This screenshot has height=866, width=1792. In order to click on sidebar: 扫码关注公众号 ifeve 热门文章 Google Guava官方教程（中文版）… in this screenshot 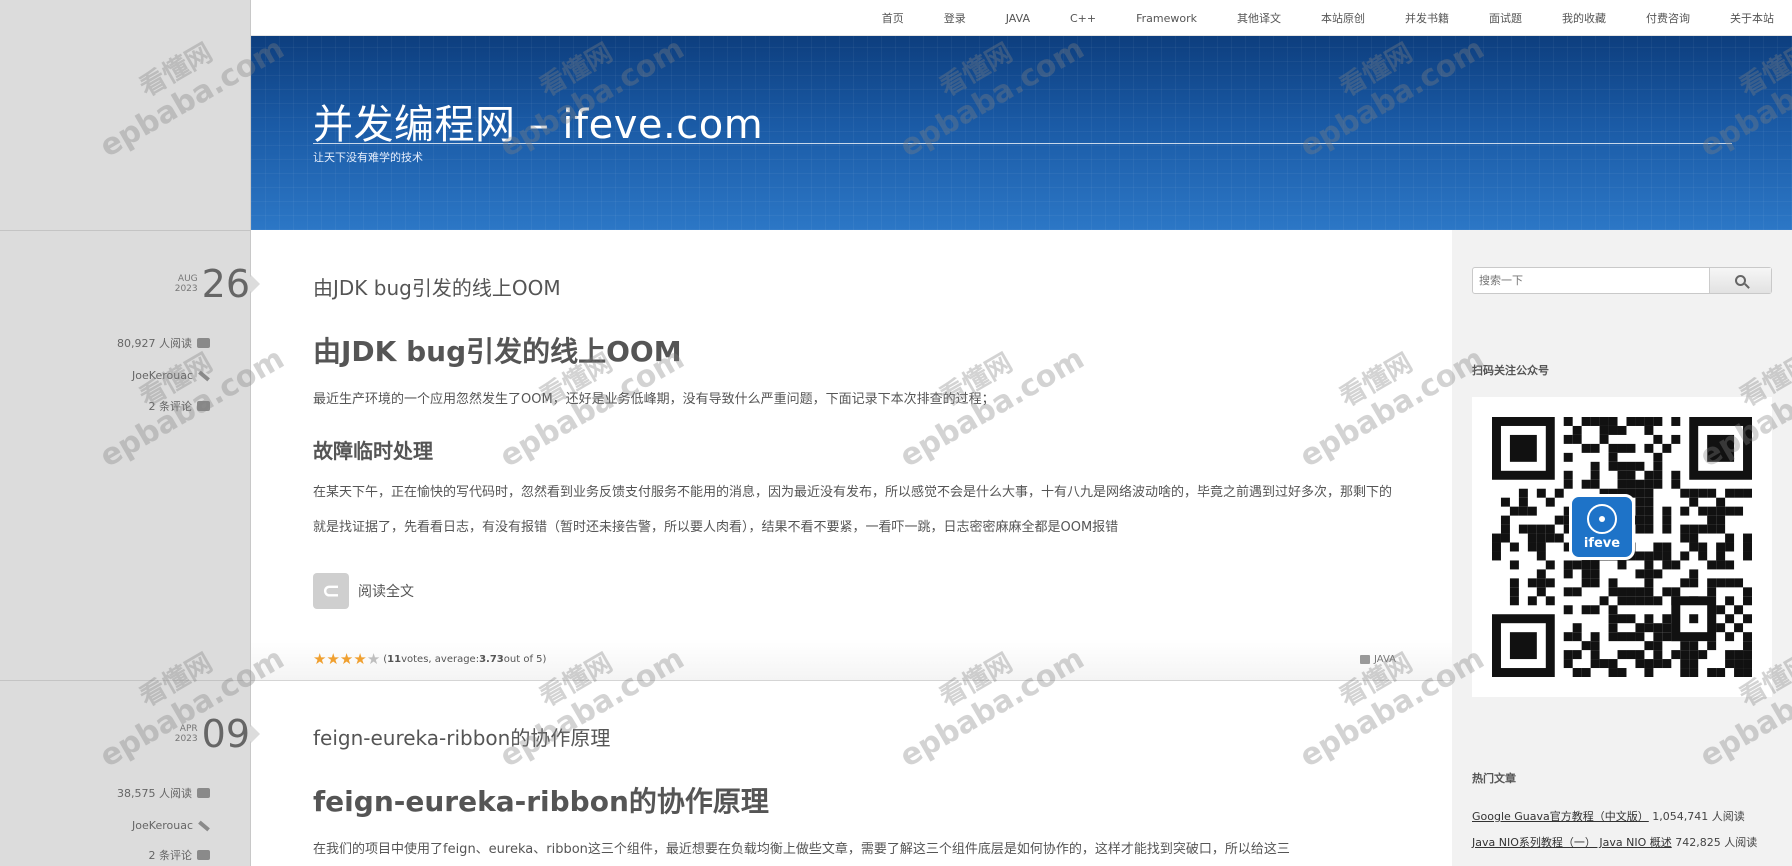, I will do `click(1622, 548)`.